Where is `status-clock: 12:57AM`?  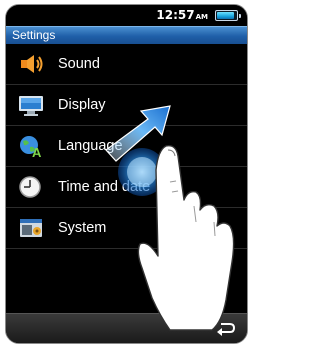
status-clock: 12:57AM is located at coordinates (182, 15).